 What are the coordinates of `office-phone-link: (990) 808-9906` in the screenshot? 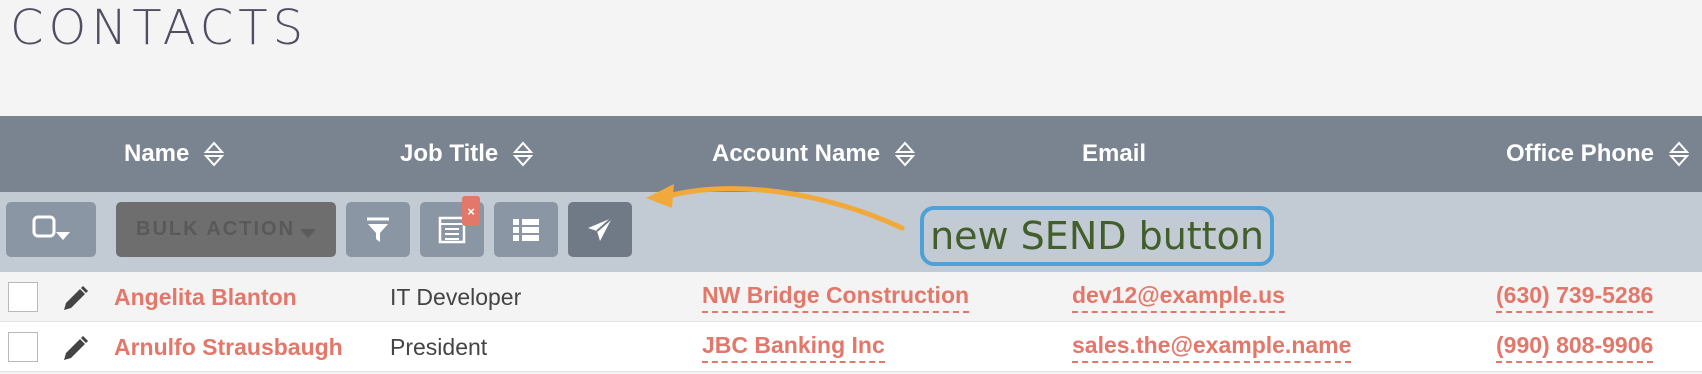 It's located at (1575, 347).